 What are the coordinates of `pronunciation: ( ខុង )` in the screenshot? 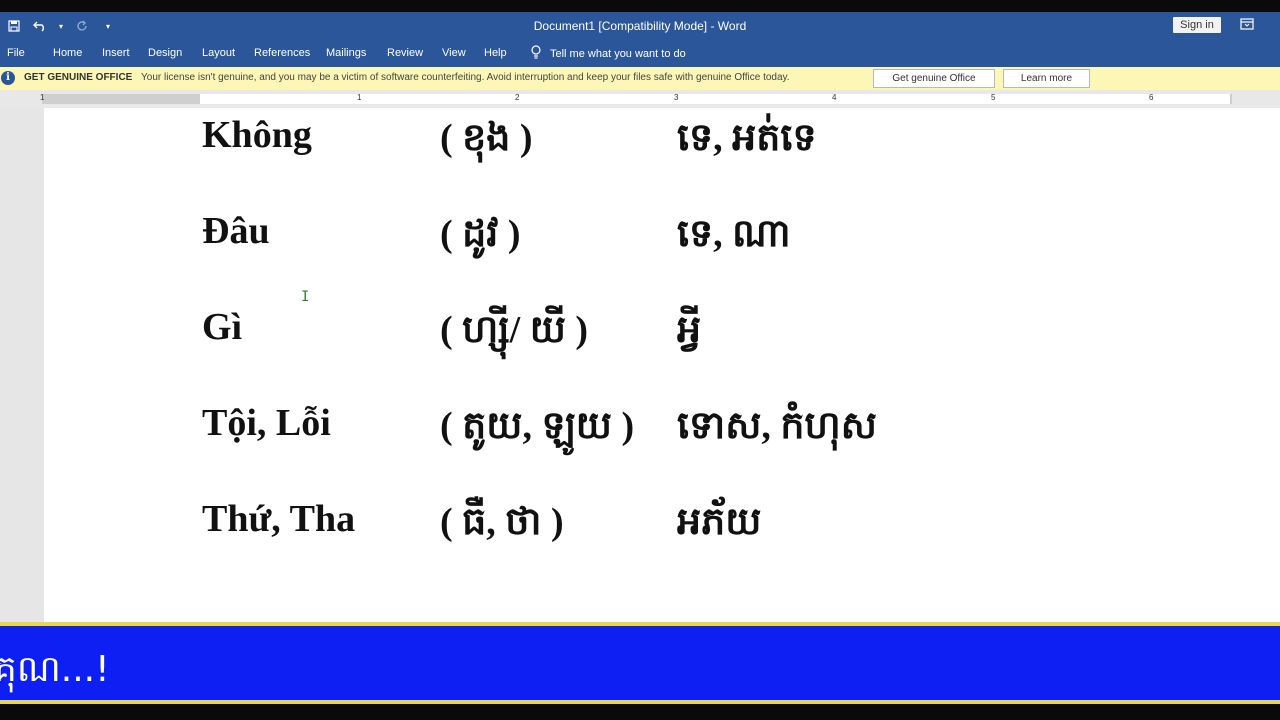 It's located at (486, 138).